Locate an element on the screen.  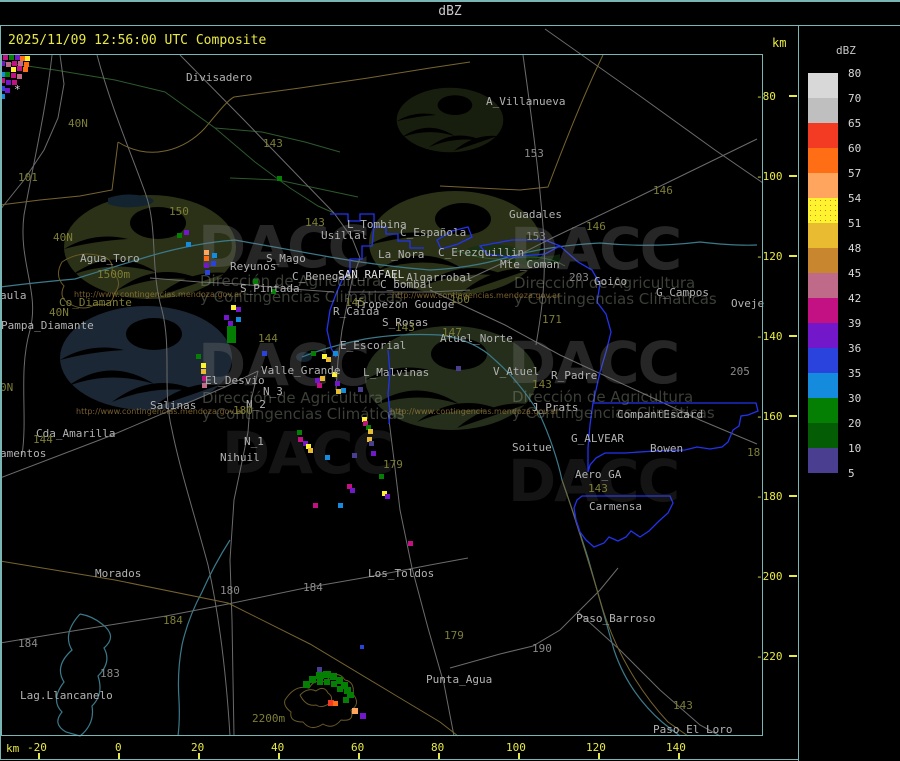
legend-value-label: 54 is located at coordinates (855, 198).